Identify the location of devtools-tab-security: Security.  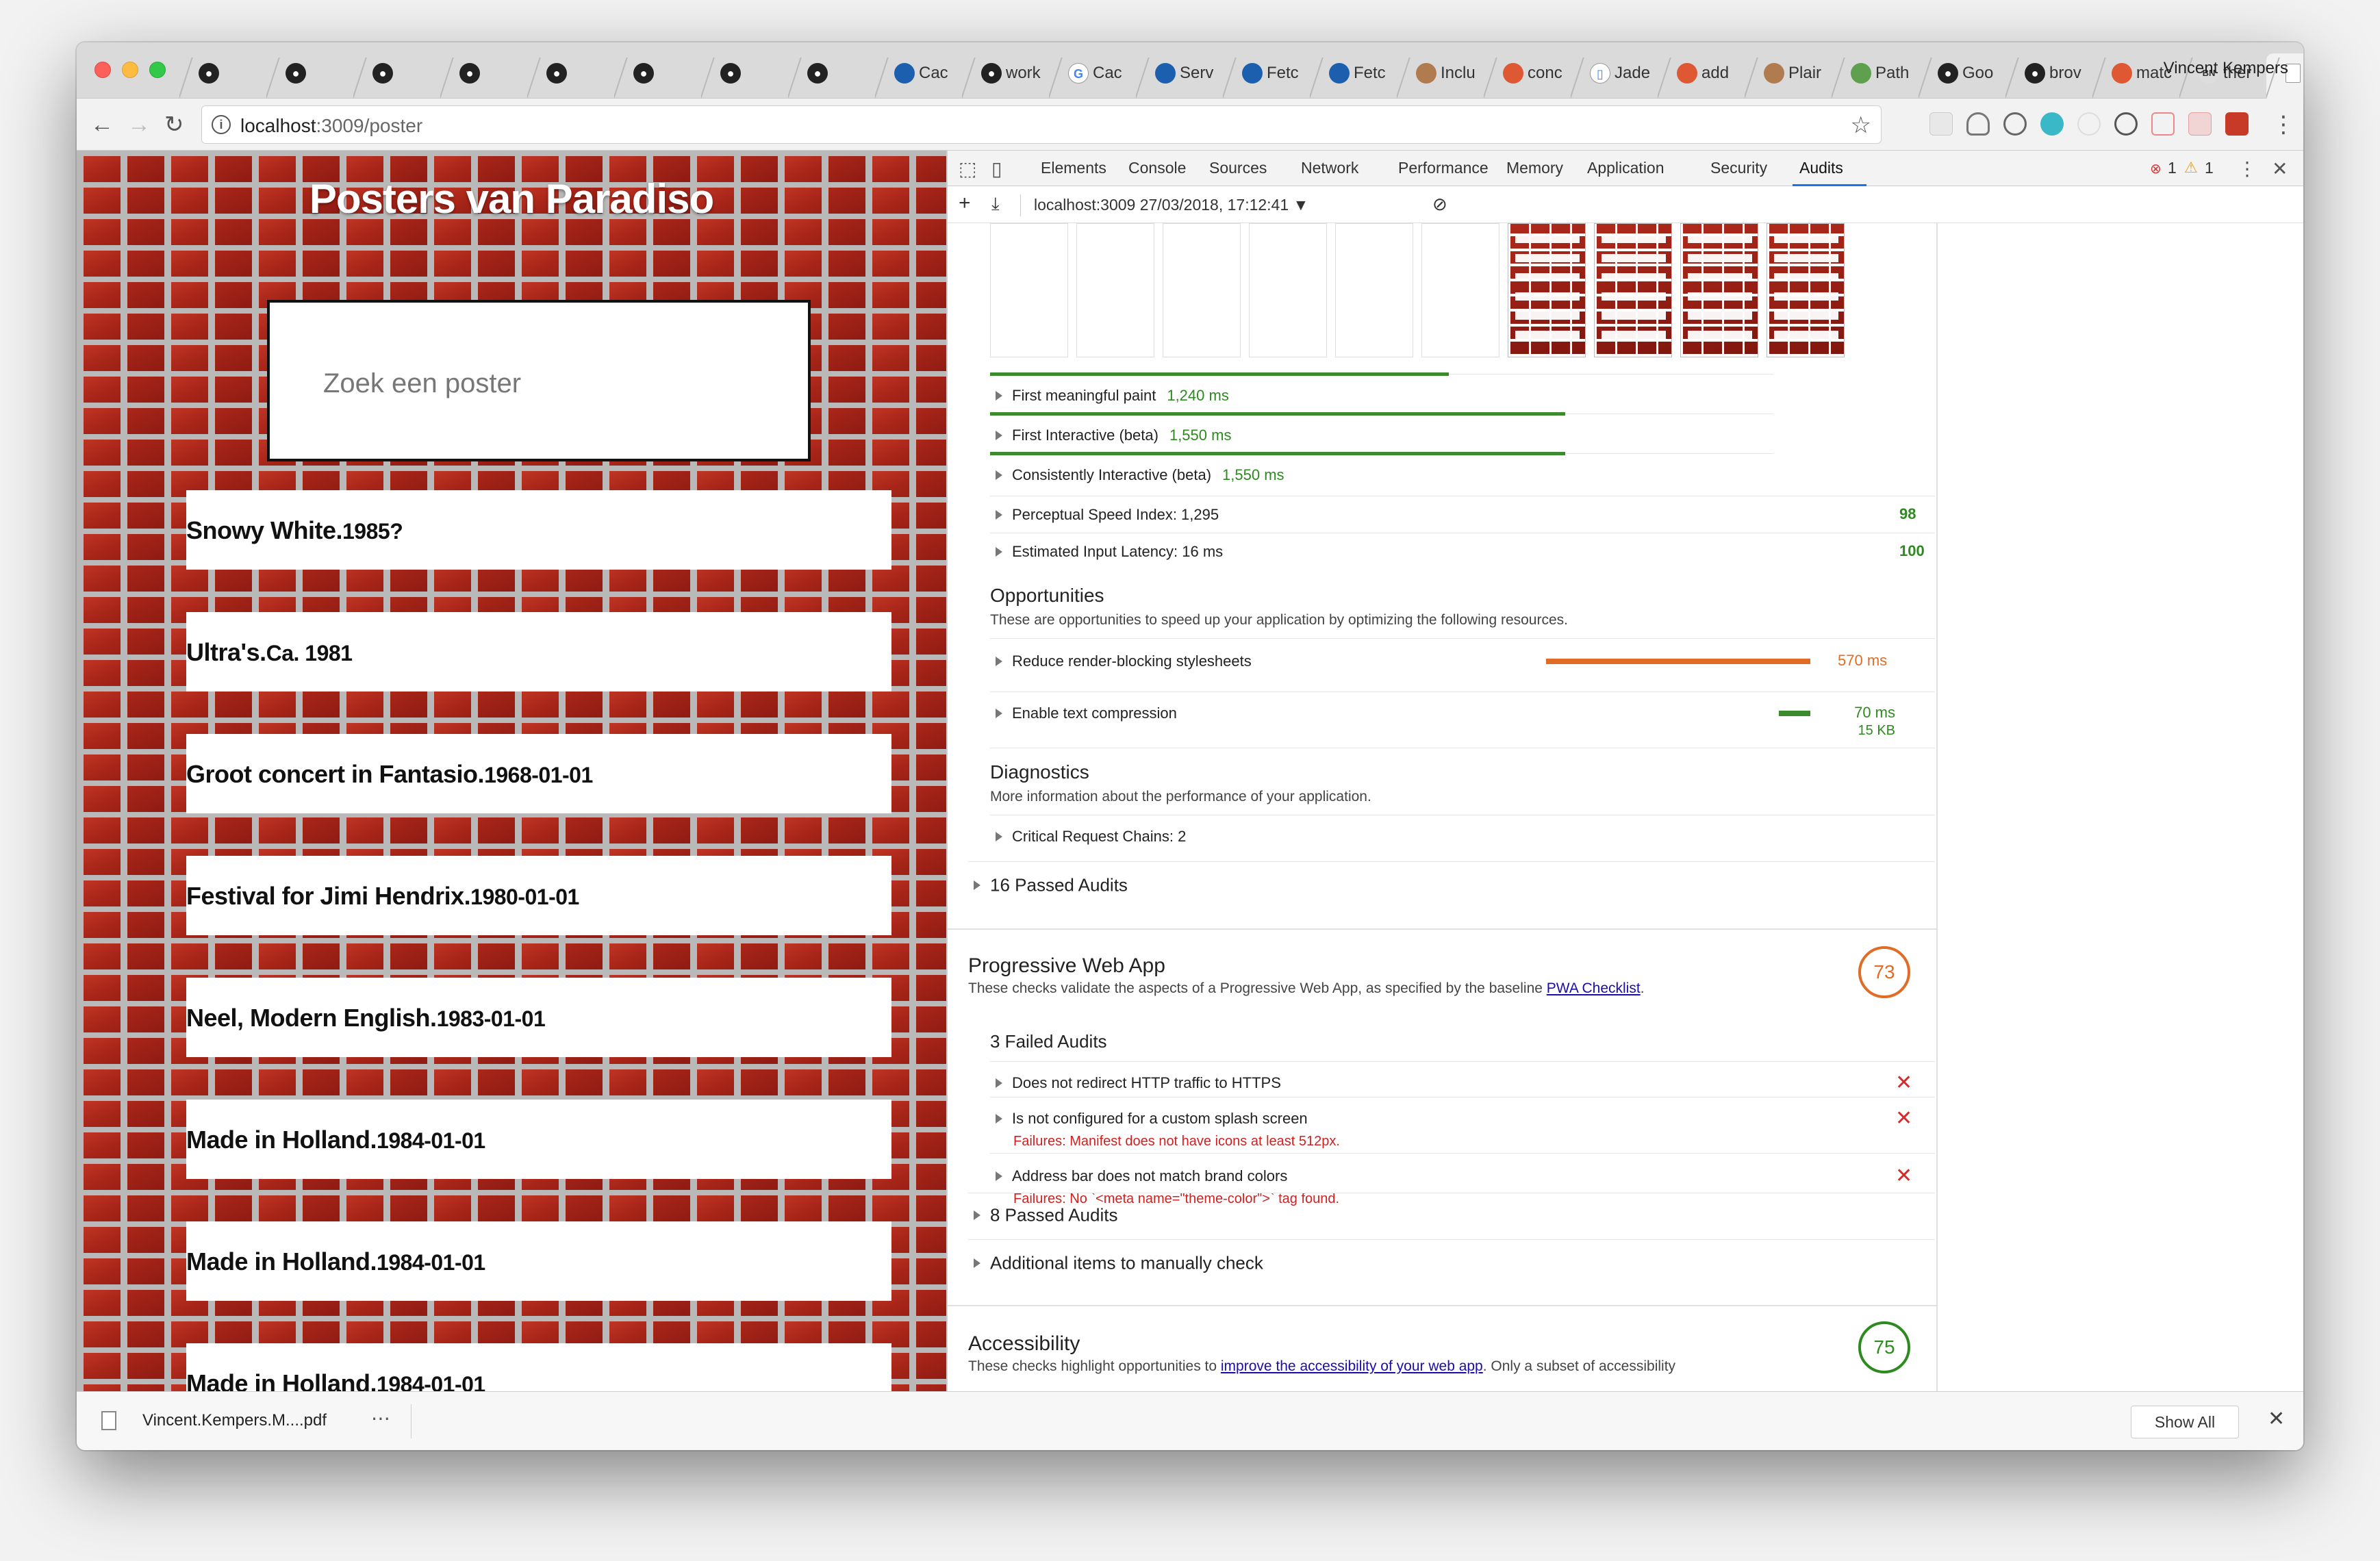
(1739, 168).